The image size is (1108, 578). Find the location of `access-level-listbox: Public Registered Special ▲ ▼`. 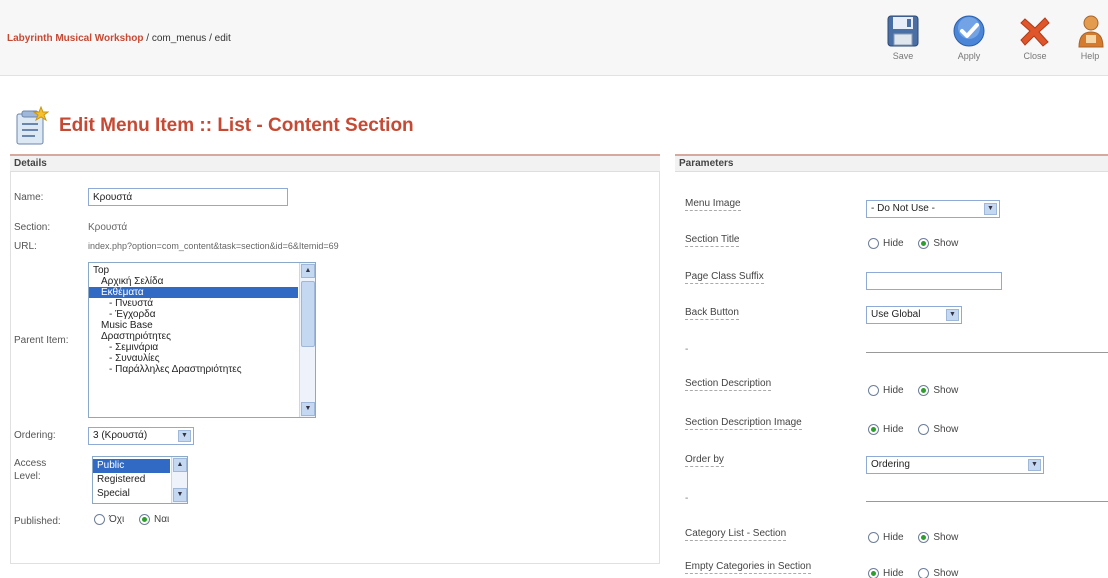

access-level-listbox: Public Registered Special ▲ ▼ is located at coordinates (140, 480).